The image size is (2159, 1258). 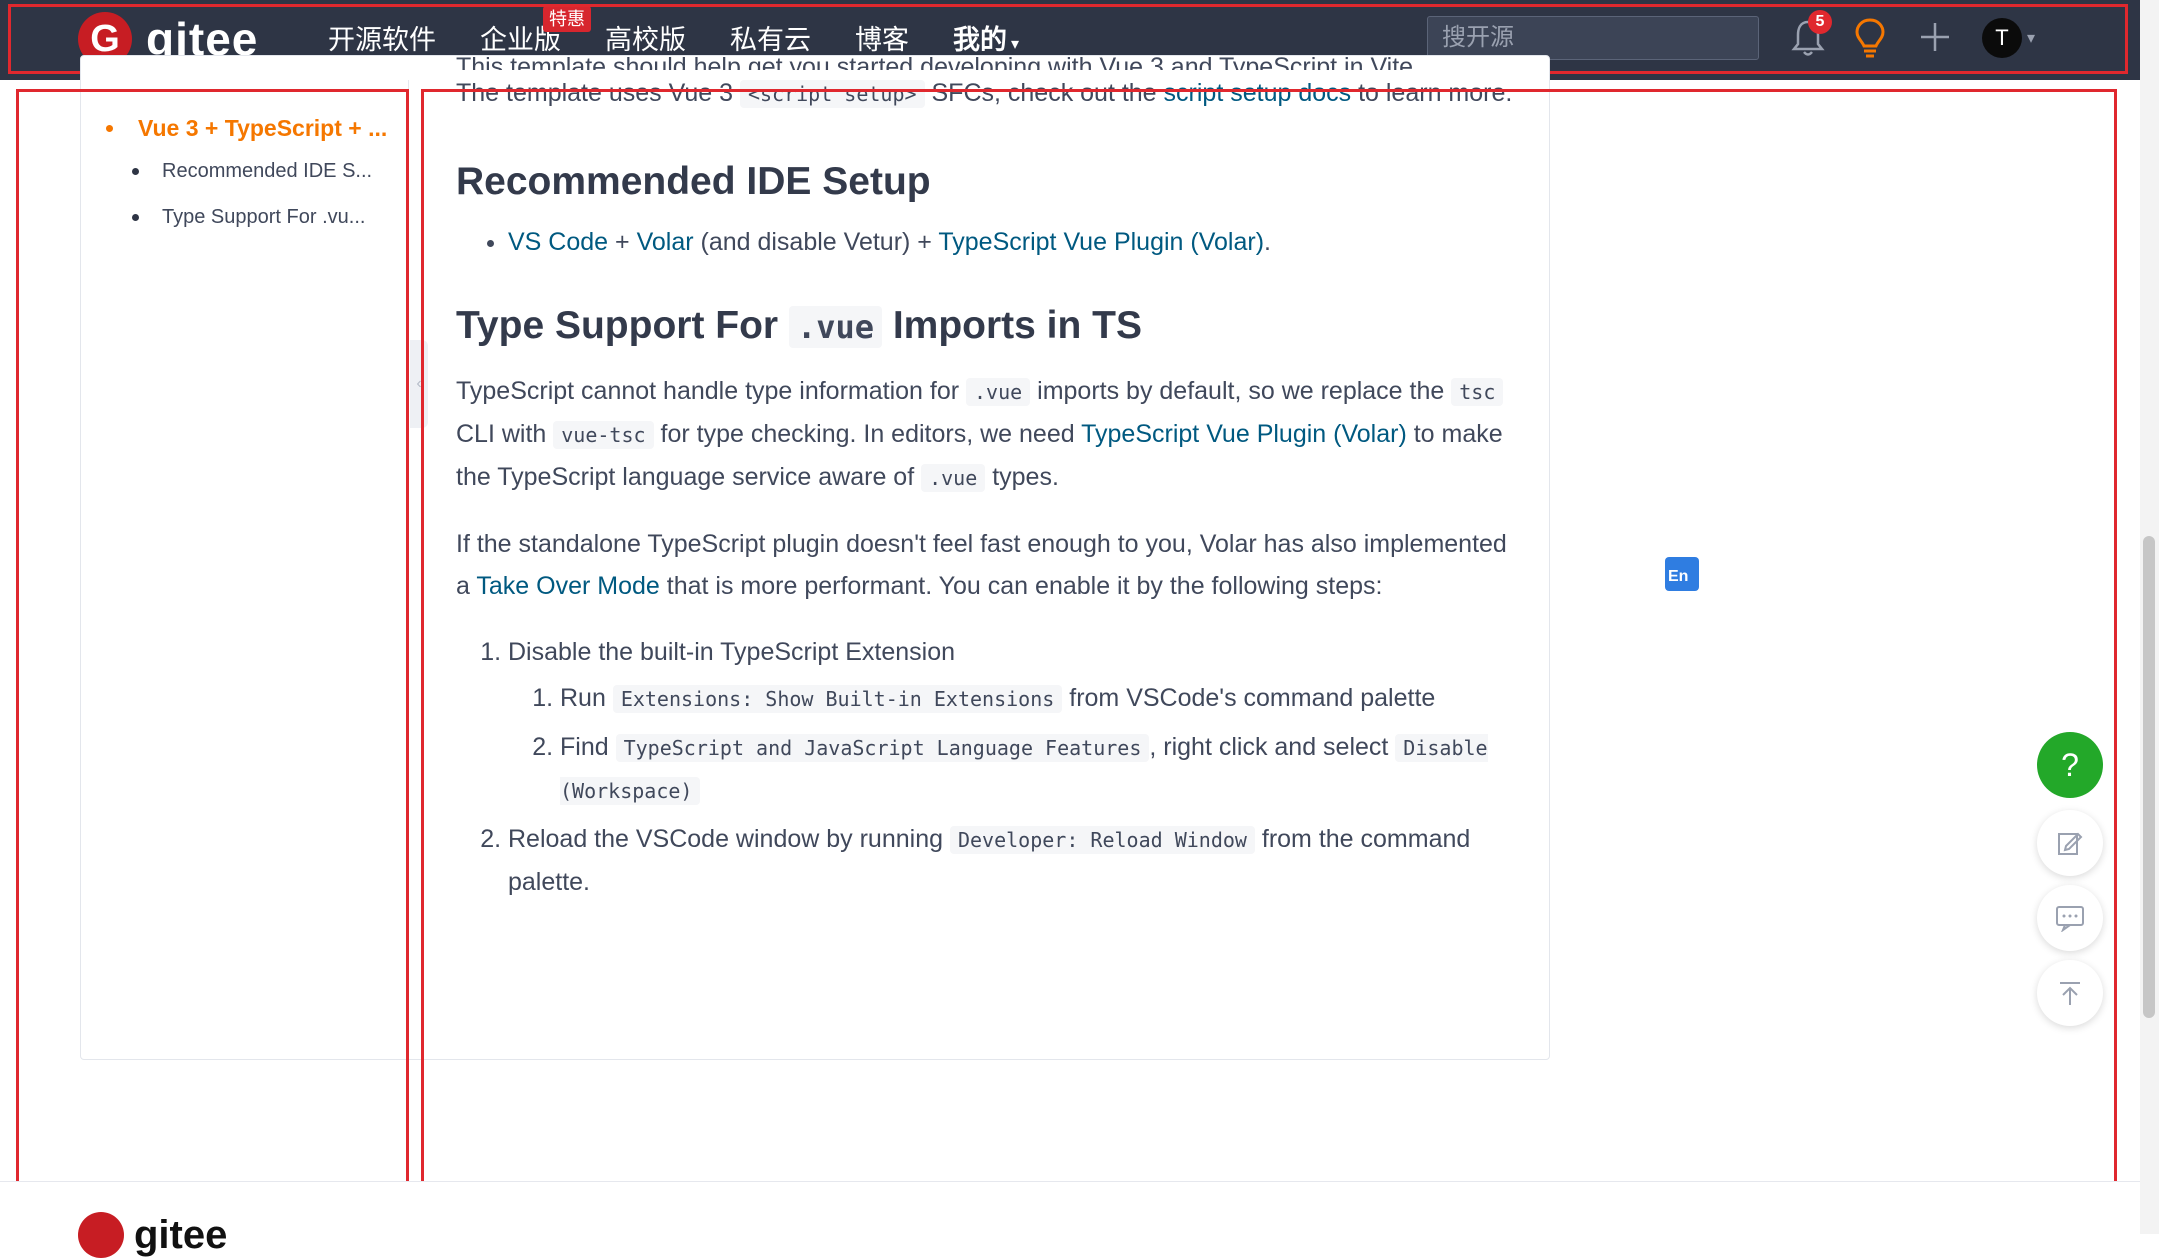 I want to click on inline-code: vue-tsc, so click(x=603, y=435).